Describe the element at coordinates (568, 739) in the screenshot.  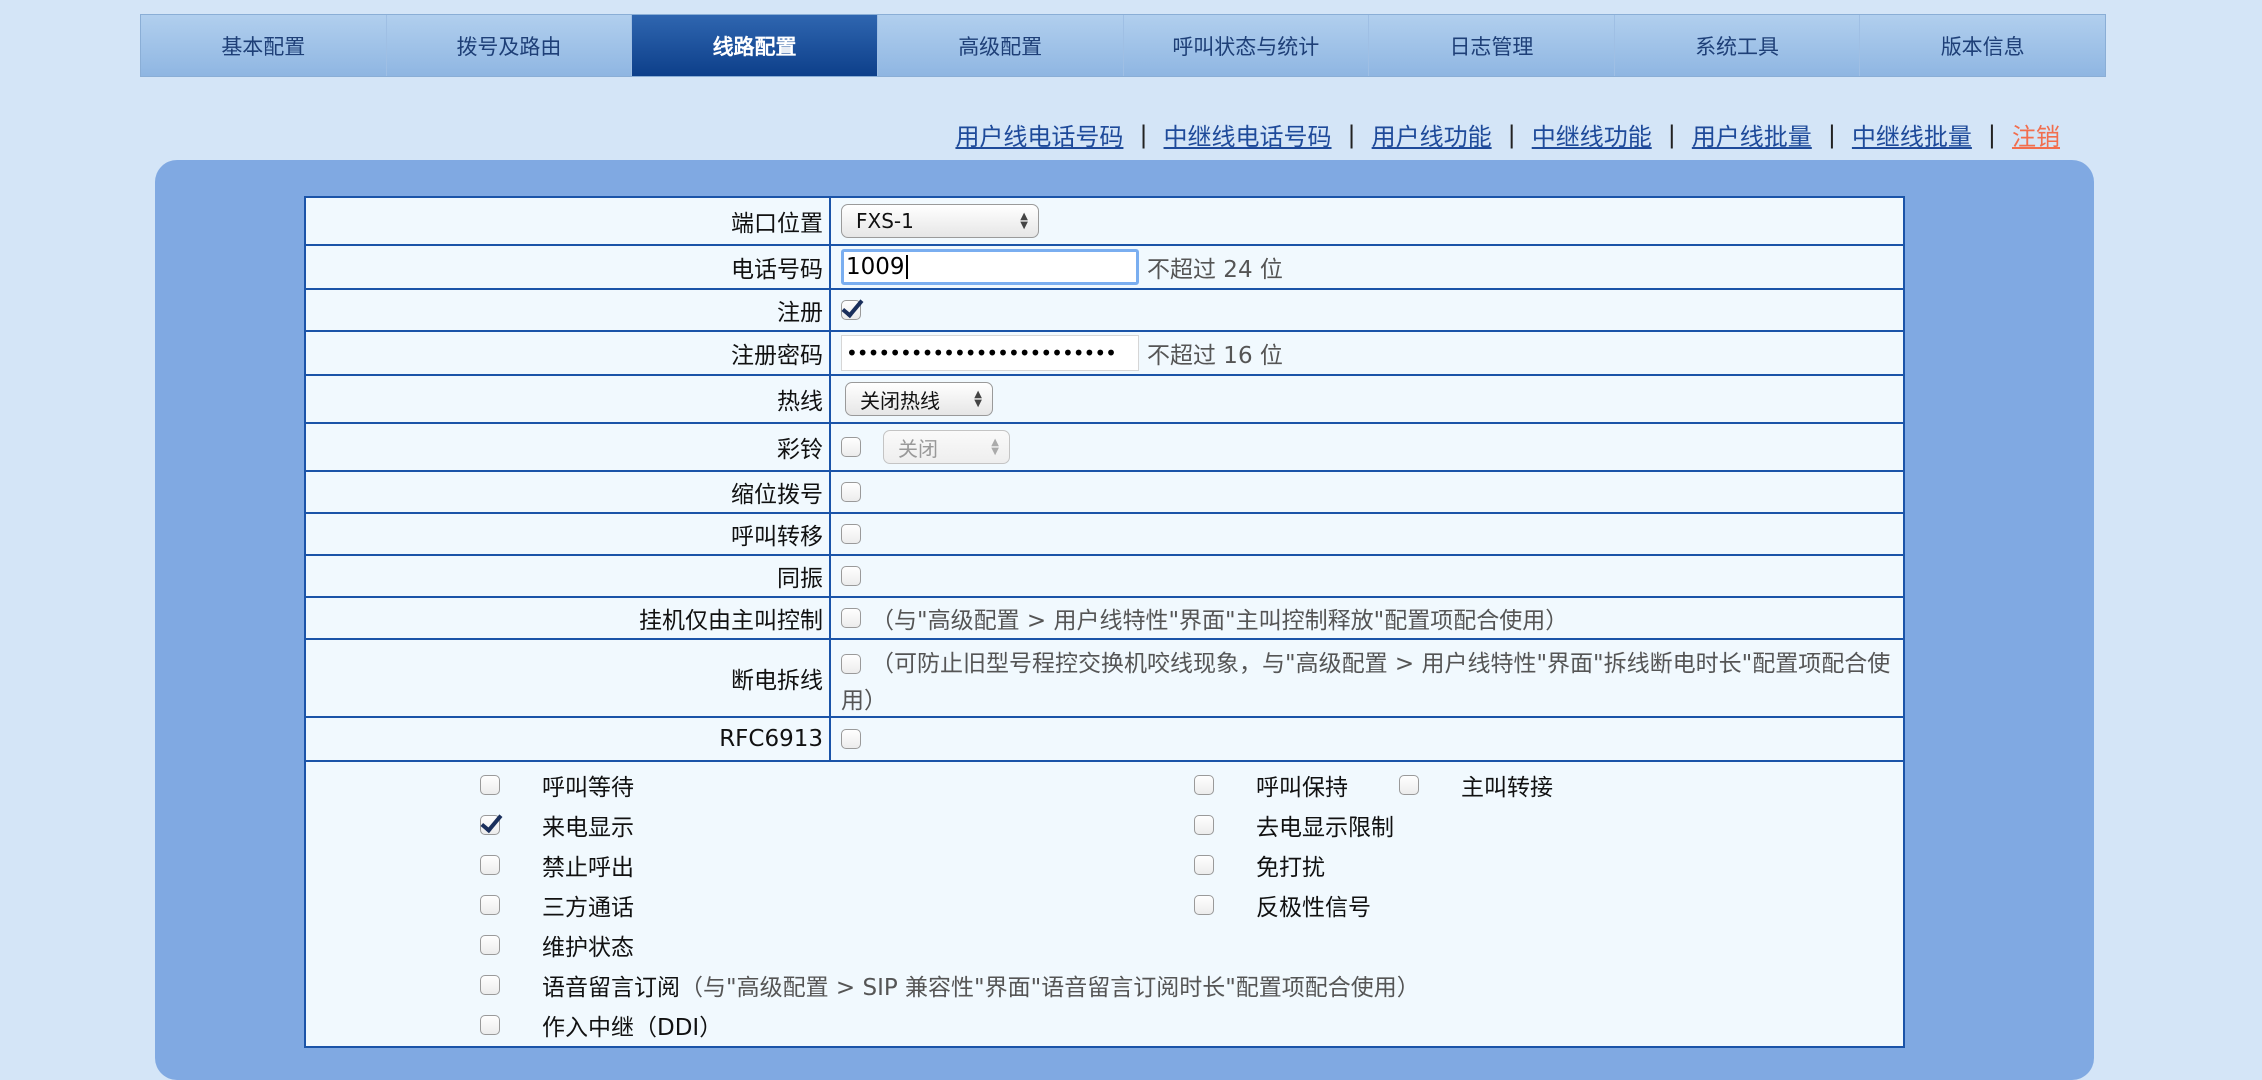
I see `rfc6913-label: RFC6913` at that location.